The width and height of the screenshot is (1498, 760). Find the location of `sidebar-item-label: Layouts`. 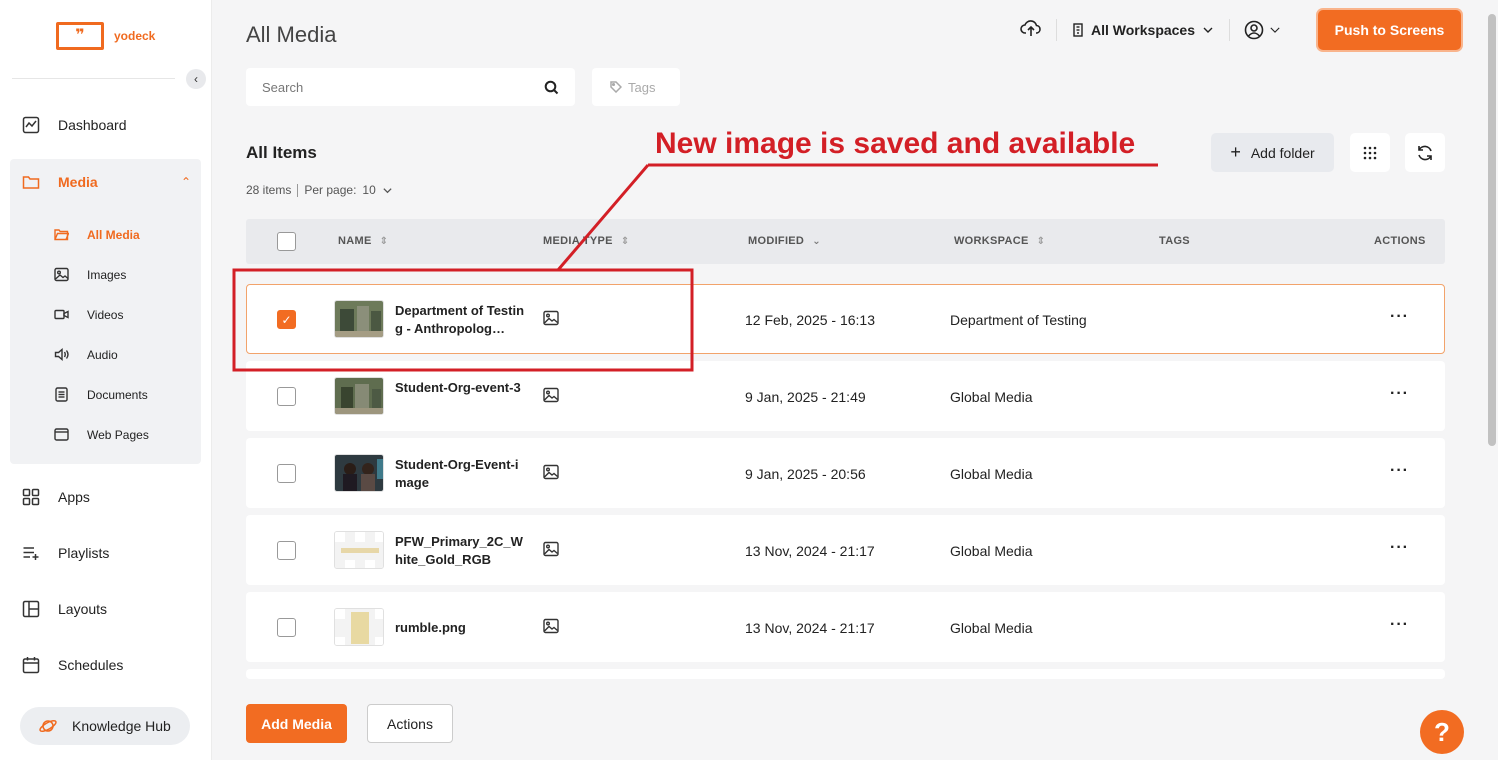

sidebar-item-label: Layouts is located at coordinates (83, 609).